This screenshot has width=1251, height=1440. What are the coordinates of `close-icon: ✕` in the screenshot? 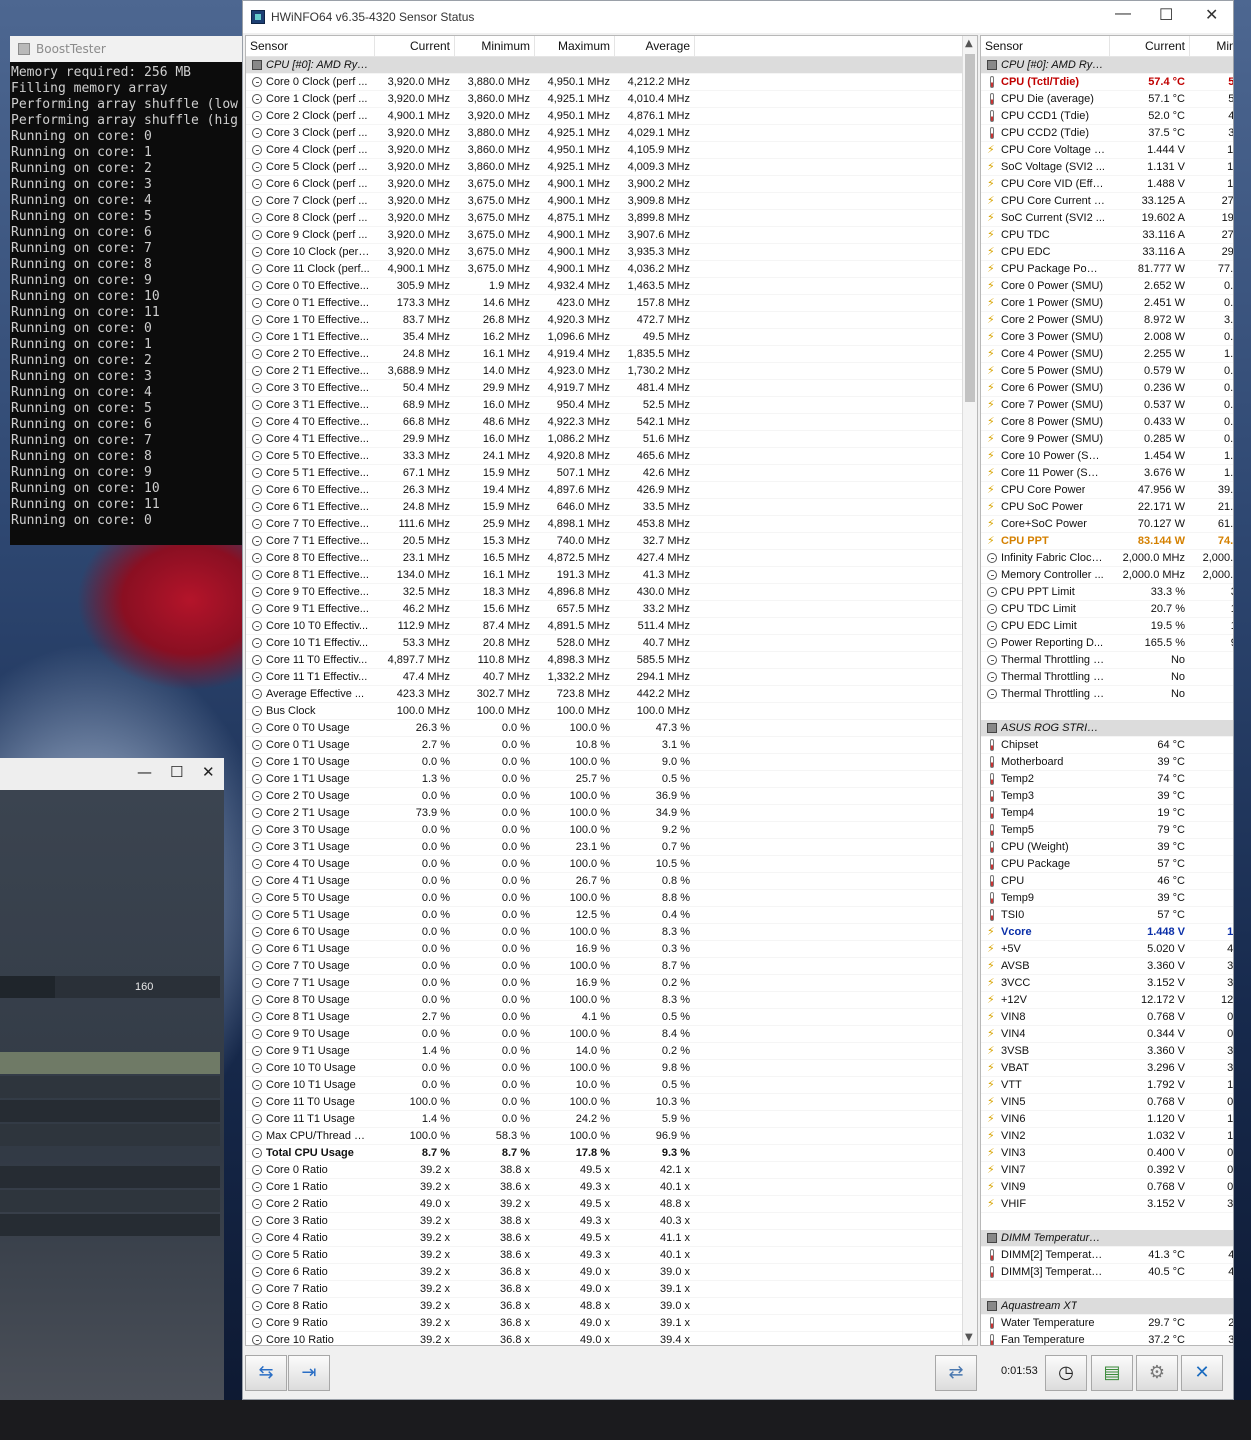 It's located at (208, 772).